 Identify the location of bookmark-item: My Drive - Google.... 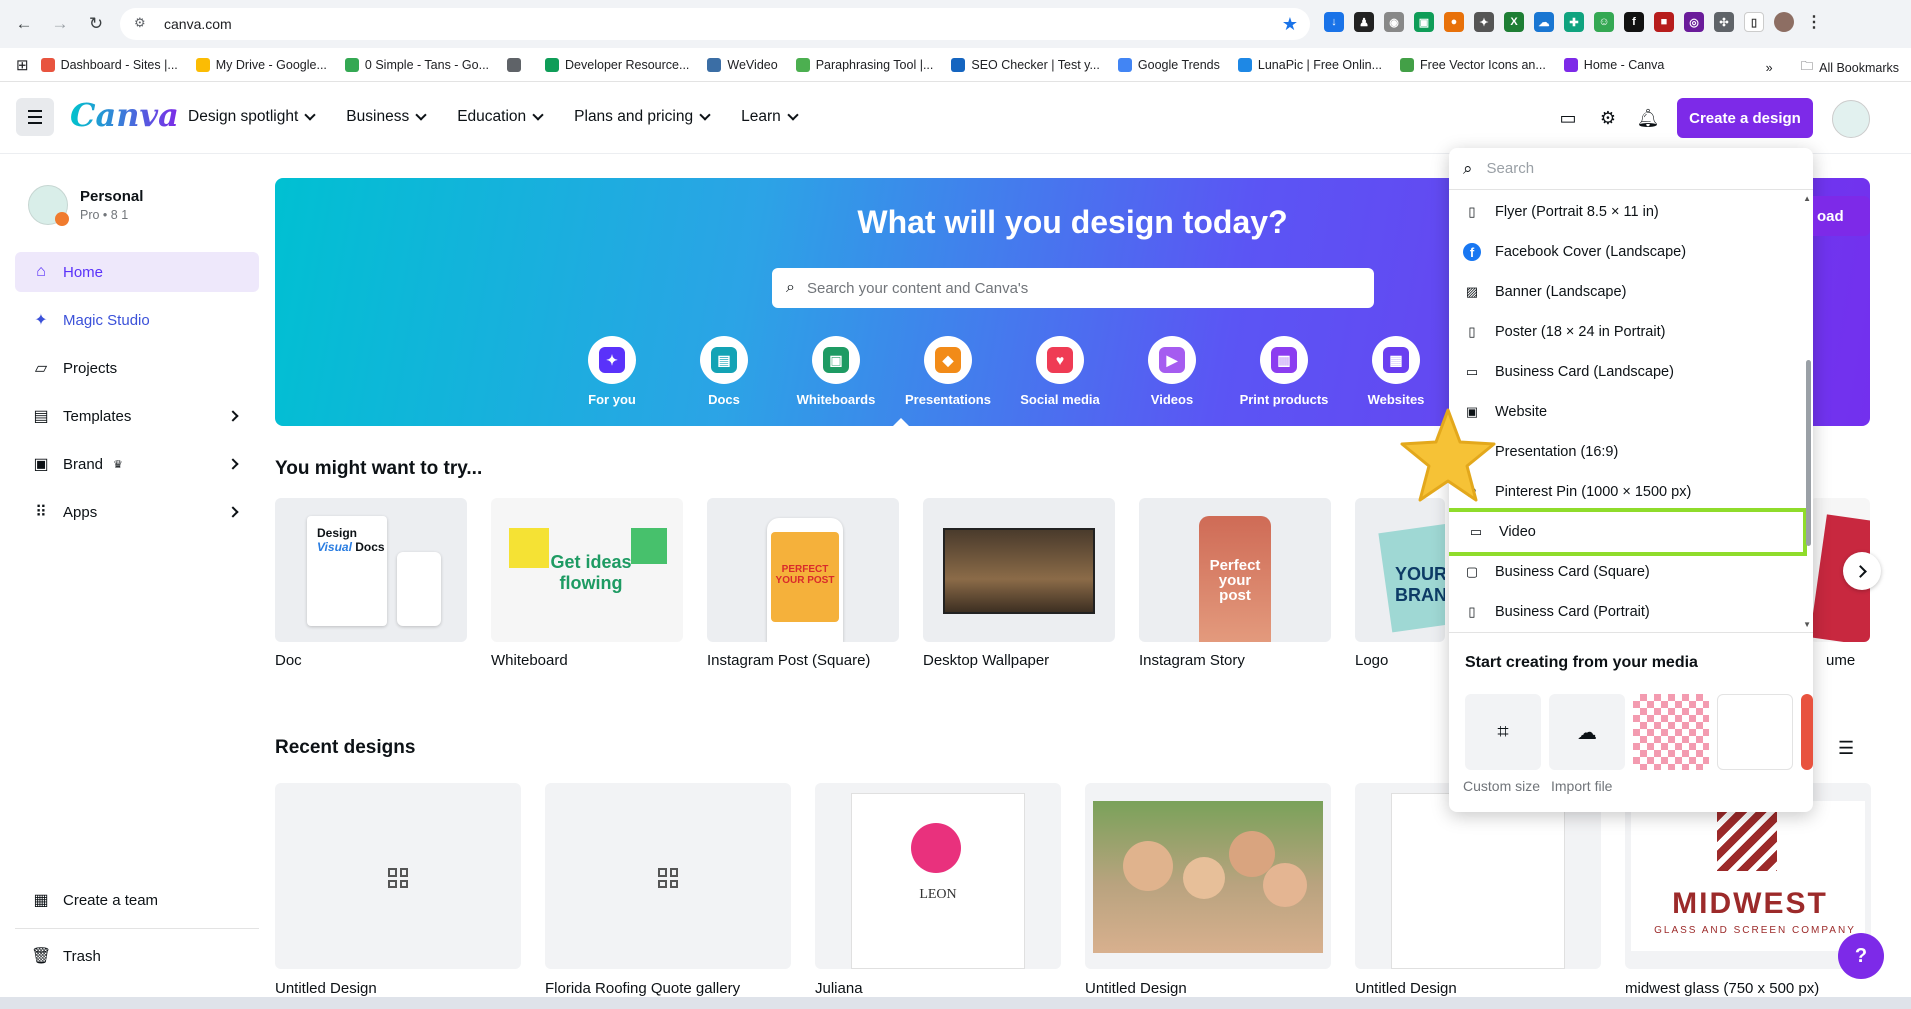
(261, 64).